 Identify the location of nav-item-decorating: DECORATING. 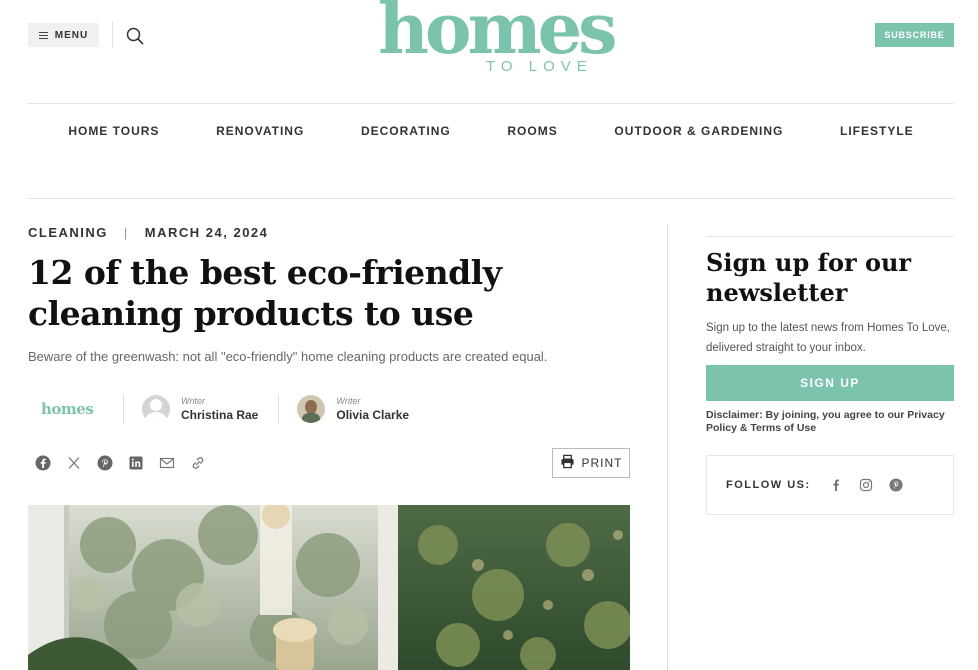
(406, 131).